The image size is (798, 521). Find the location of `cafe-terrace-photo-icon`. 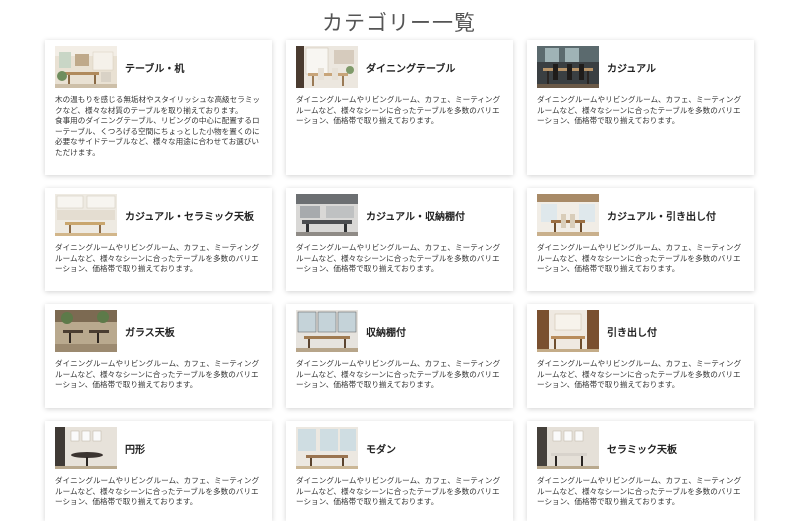

cafe-terrace-photo-icon is located at coordinates (86, 331).